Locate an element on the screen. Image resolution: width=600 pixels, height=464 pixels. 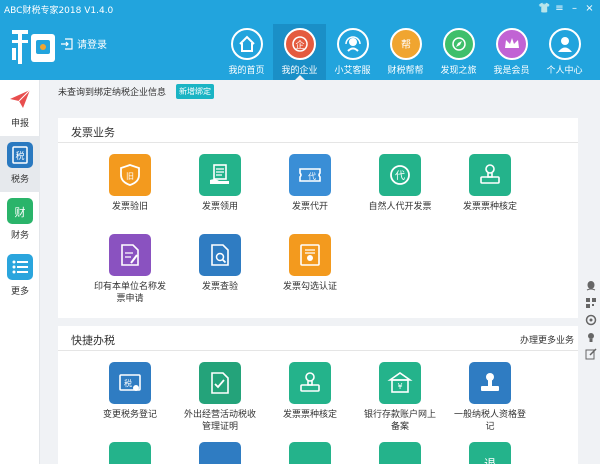
binding-notice: 未查询到绑定纳税企业信息 新增绑定 is located at coordinates (314, 91).